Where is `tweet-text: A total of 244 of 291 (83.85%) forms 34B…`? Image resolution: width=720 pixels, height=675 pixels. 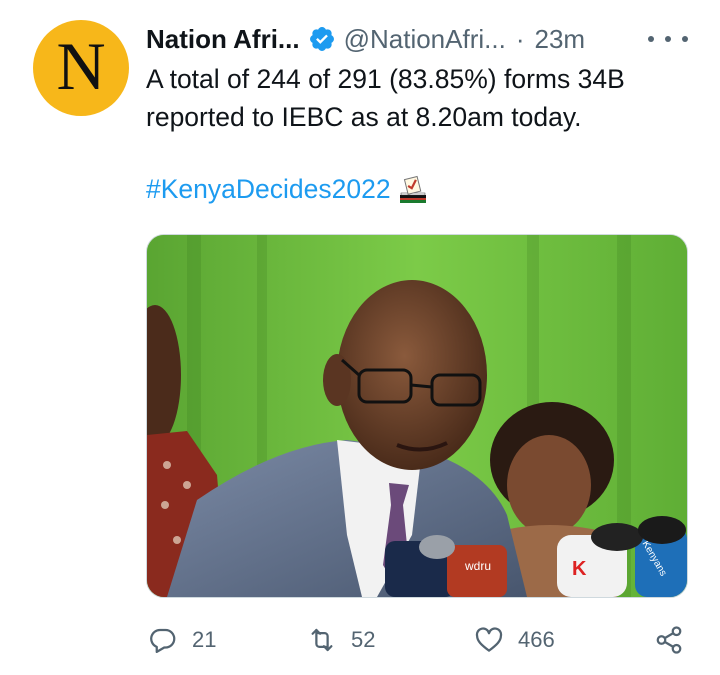
tweet-text: A total of 244 of 291 (83.85%) forms 34B… is located at coordinates (385, 98).